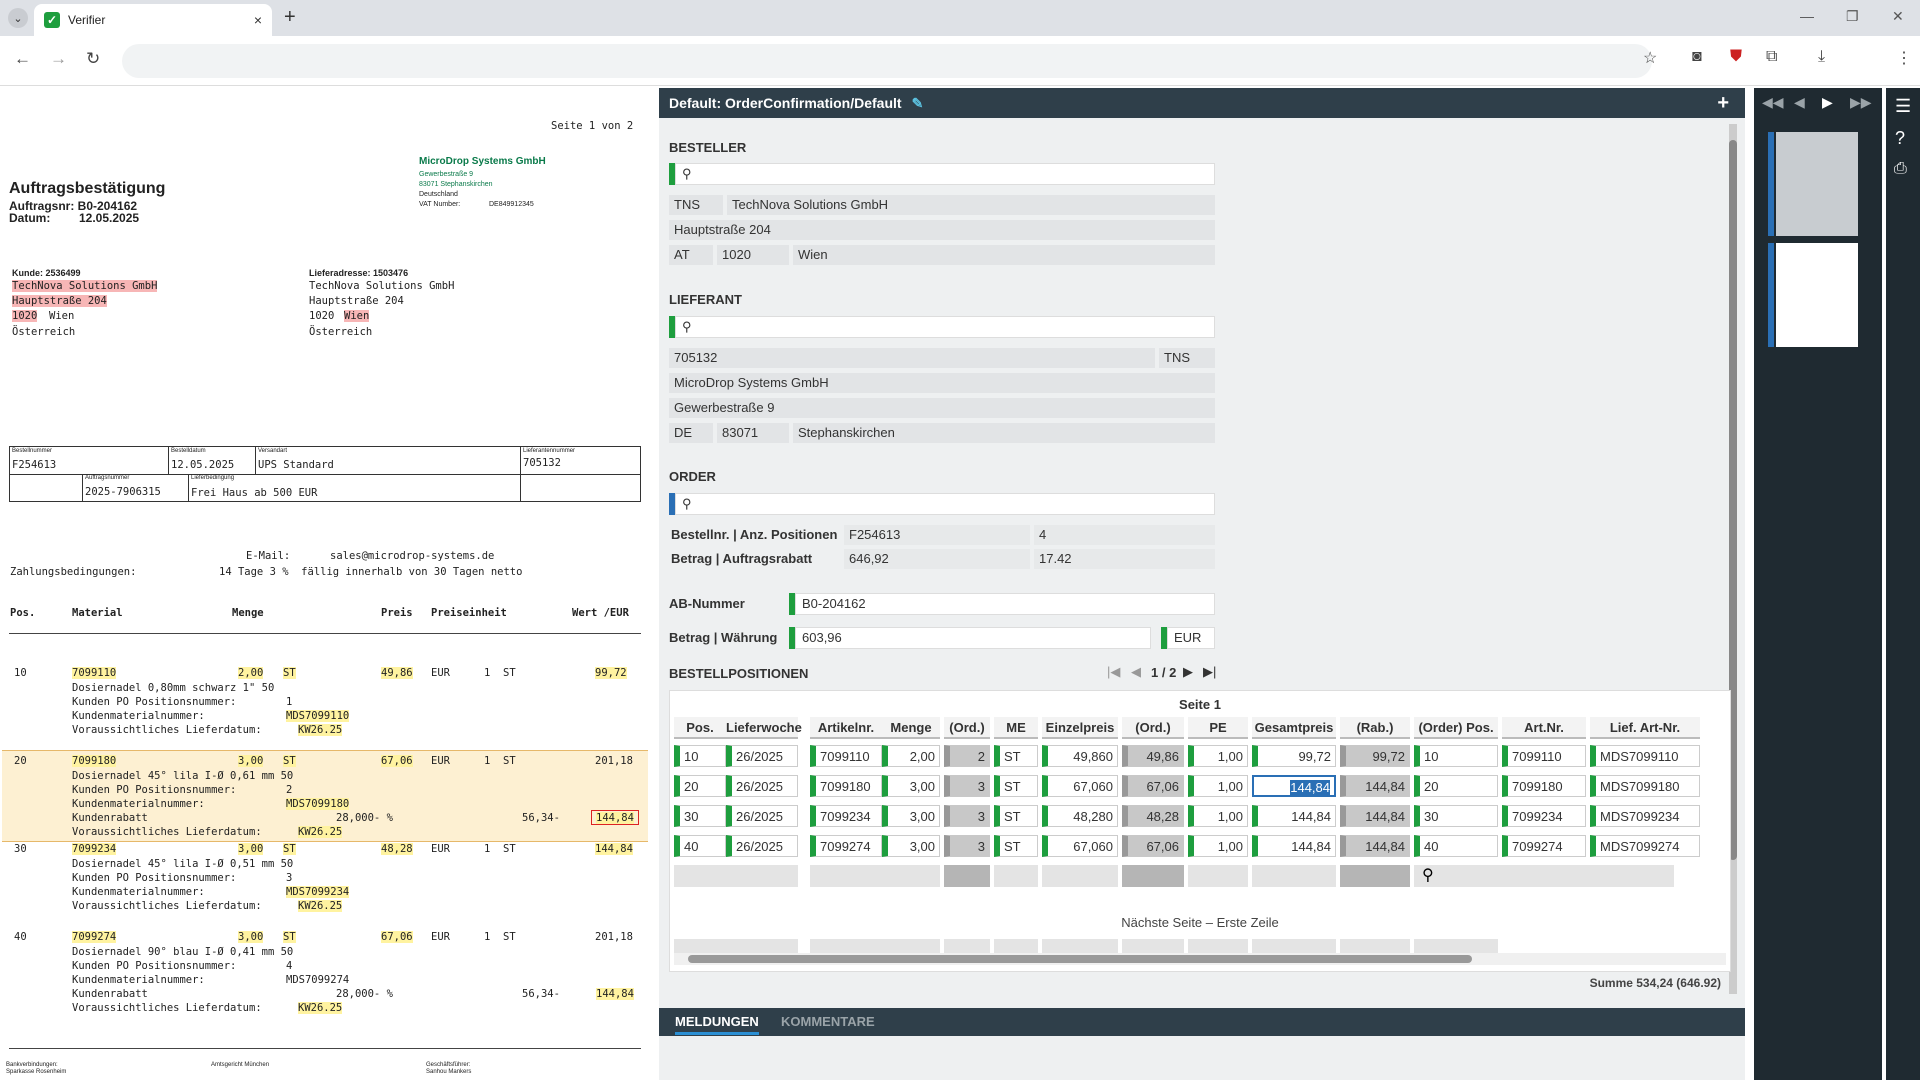  I want to click on close-tab-icon: ×, so click(258, 20).